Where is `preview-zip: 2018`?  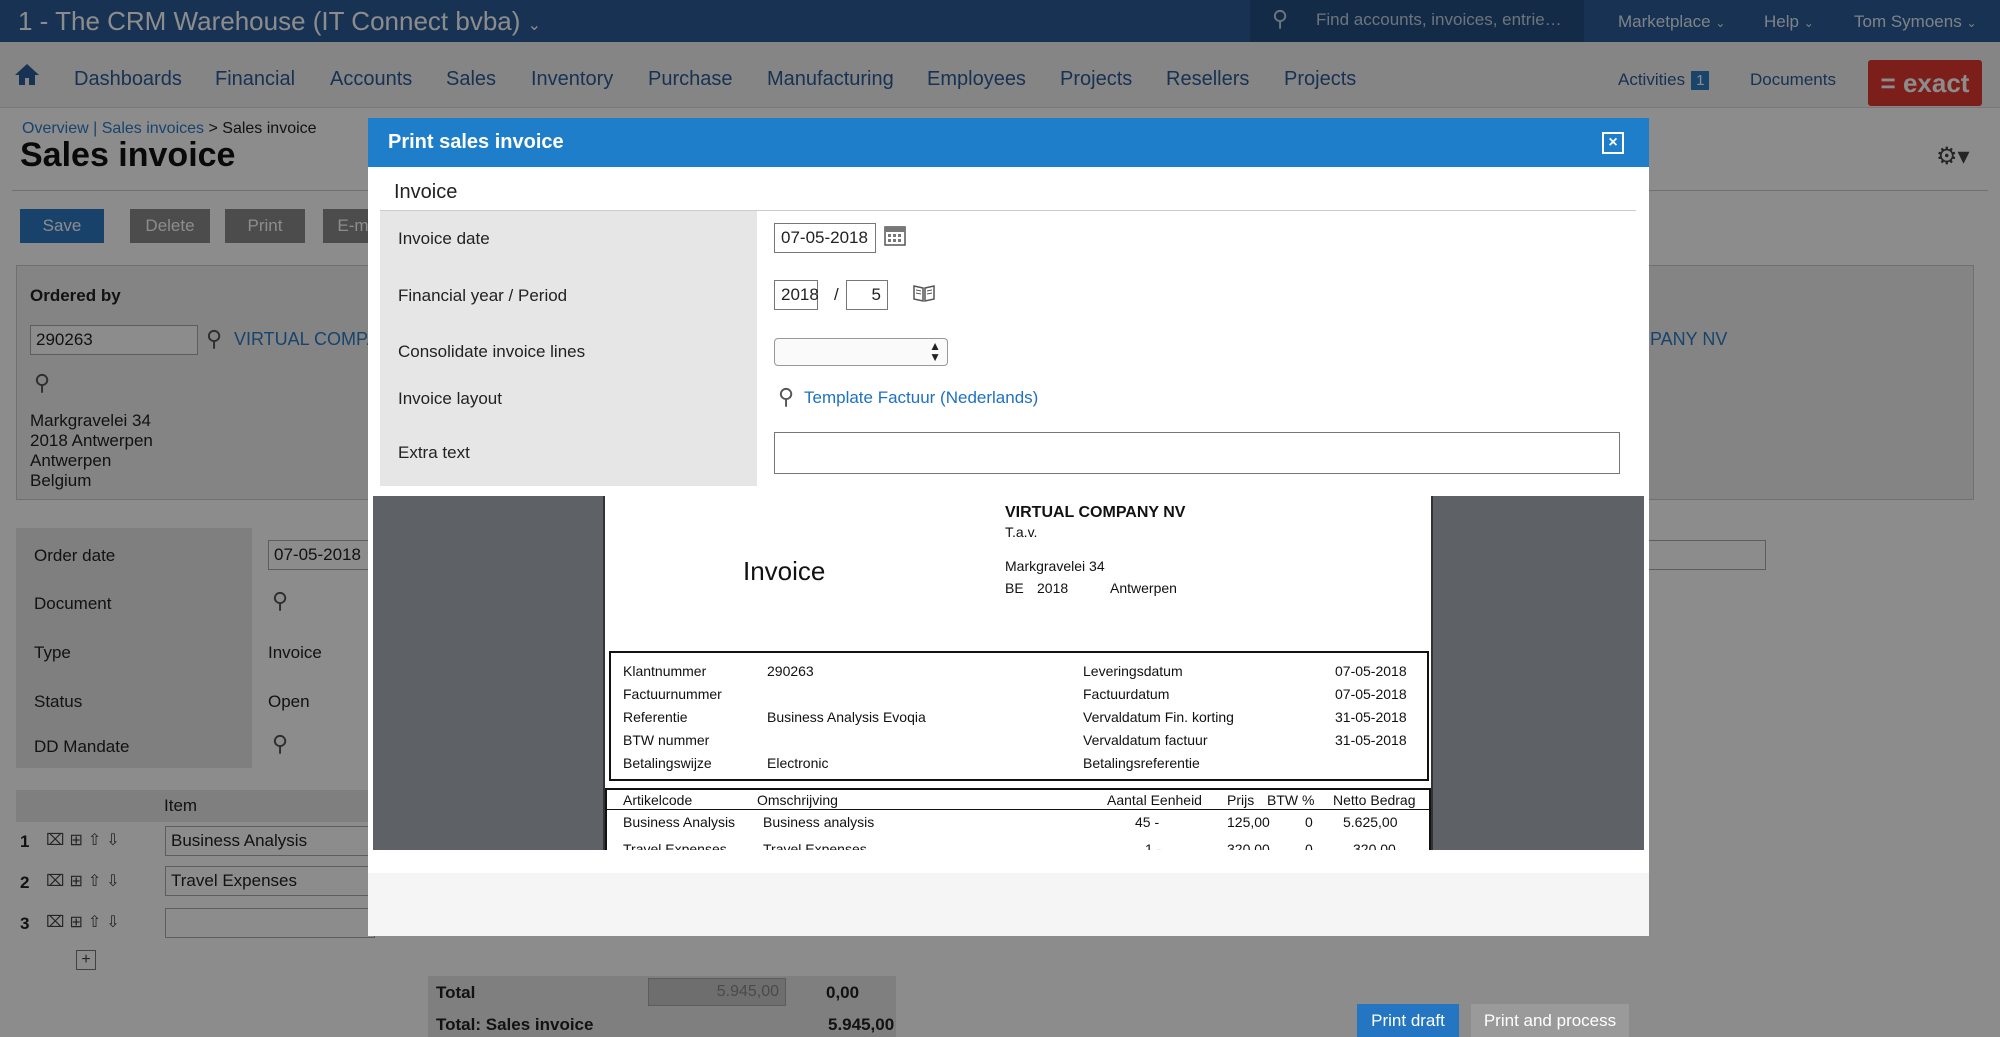
preview-zip: 2018 is located at coordinates (1053, 588).